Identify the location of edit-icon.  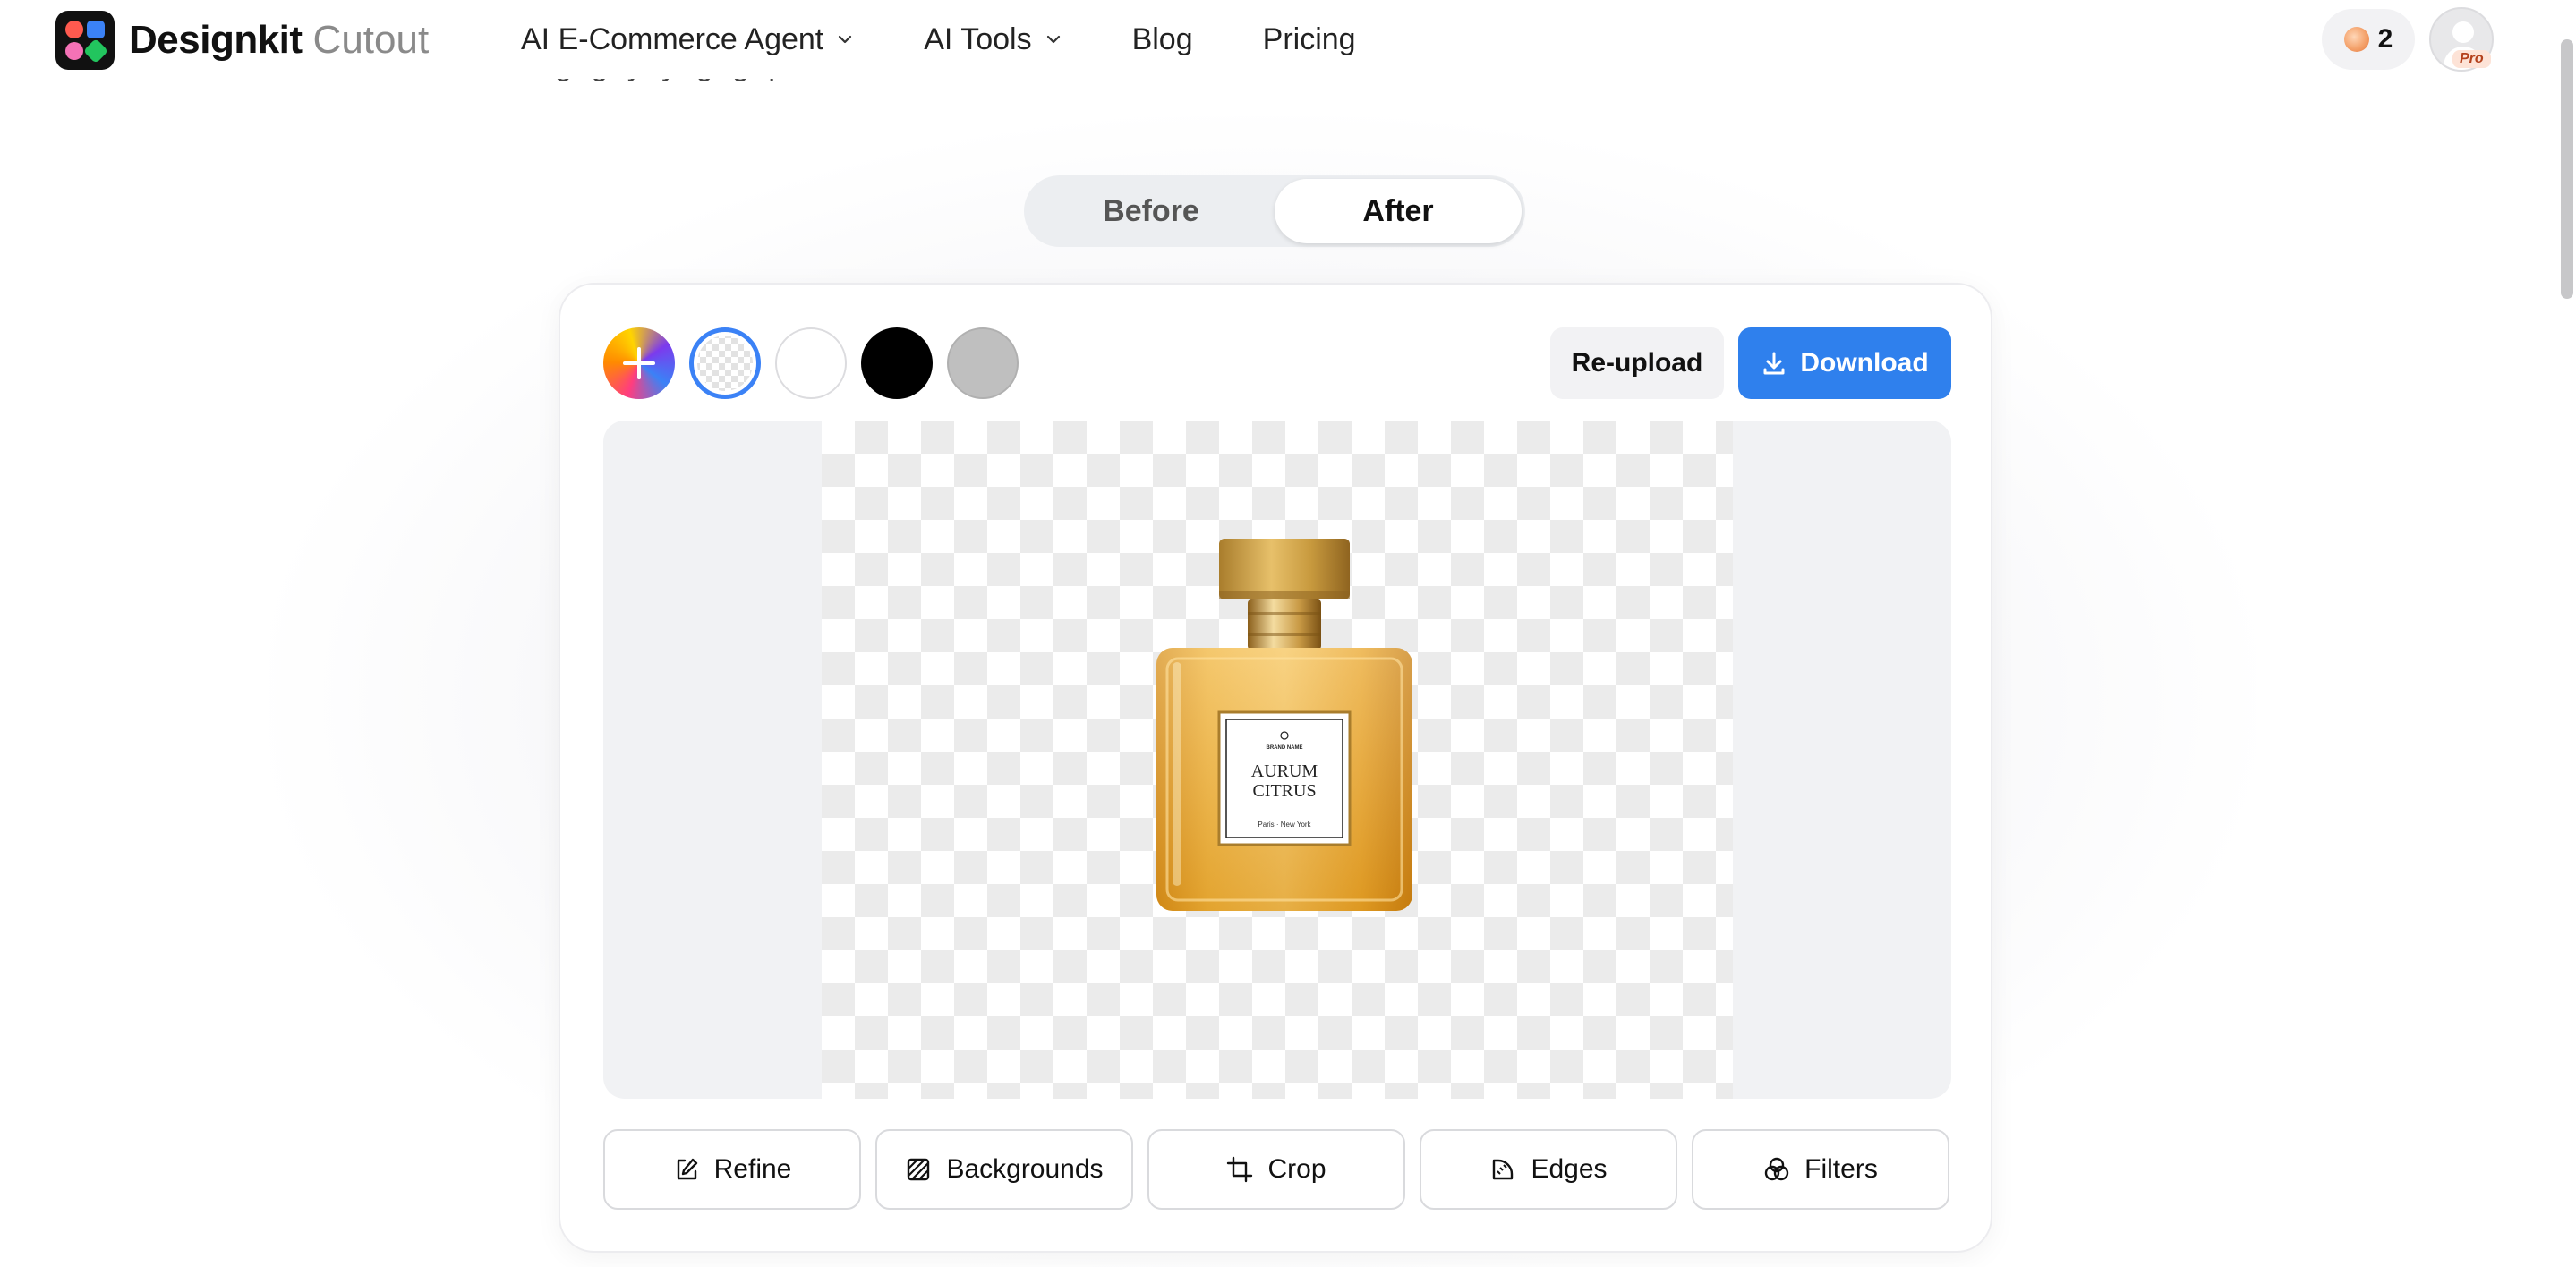
(687, 1169).